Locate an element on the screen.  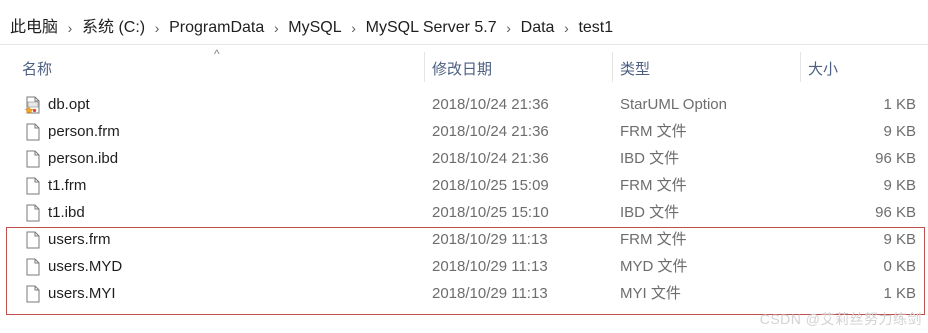
sort-ascending-icon: ^ is located at coordinates (217, 54).